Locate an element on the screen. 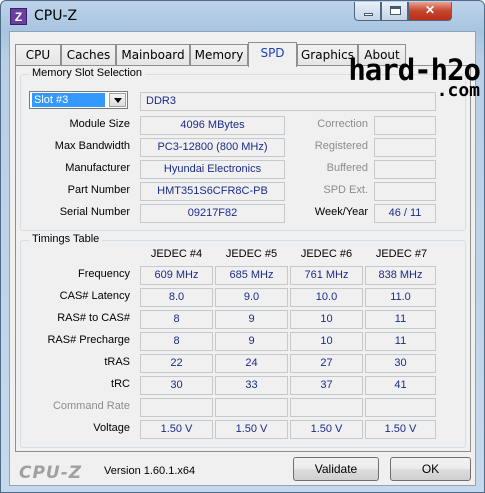 The image size is (485, 493). timing-cell: 41 is located at coordinates (400, 385).